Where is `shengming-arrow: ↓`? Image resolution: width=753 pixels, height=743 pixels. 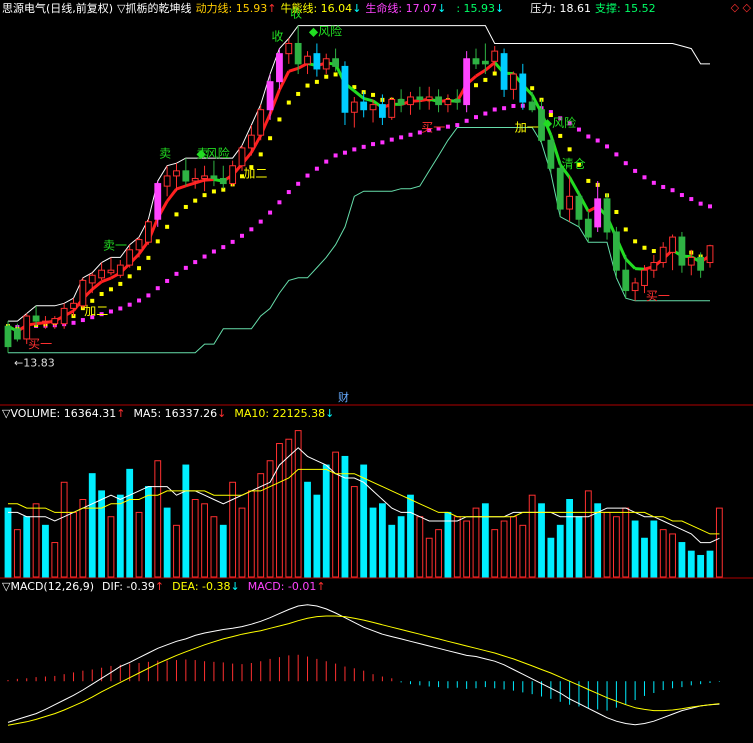 shengming-arrow: ↓ is located at coordinates (442, 8).